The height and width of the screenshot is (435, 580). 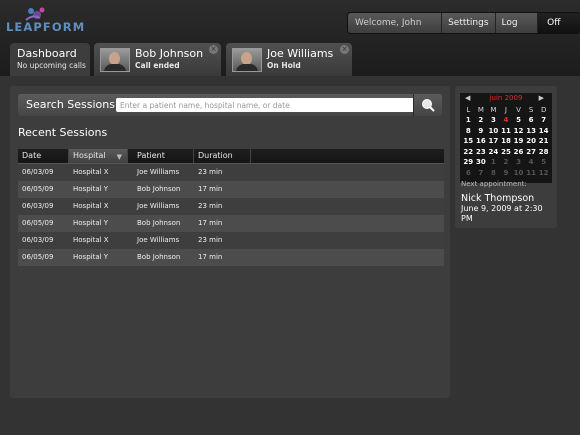 What do you see at coordinates (497, 198) in the screenshot?
I see `next-appointment-name: Nick Thompson` at bounding box center [497, 198].